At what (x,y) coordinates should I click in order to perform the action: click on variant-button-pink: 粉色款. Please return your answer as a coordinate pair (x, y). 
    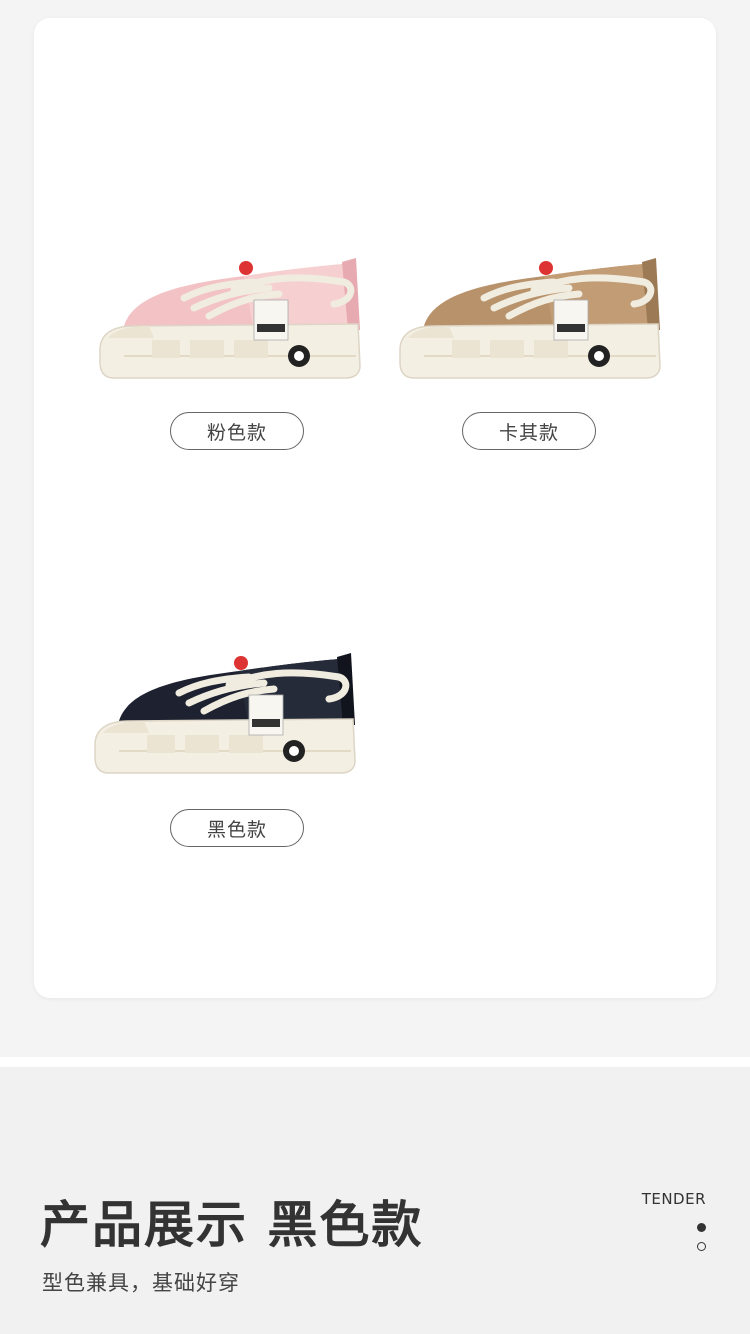
    Looking at the image, I should click on (237, 431).